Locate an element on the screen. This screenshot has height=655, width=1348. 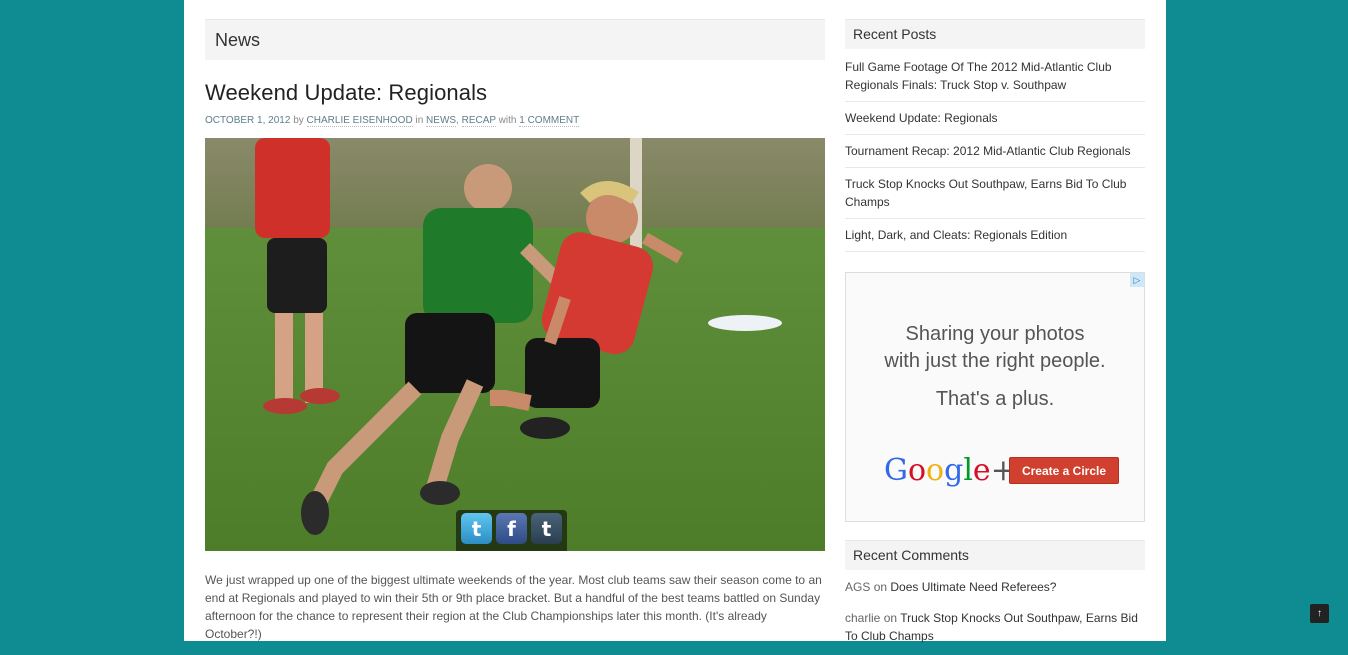
adchoices-icon: ▷ is located at coordinates (1137, 280).